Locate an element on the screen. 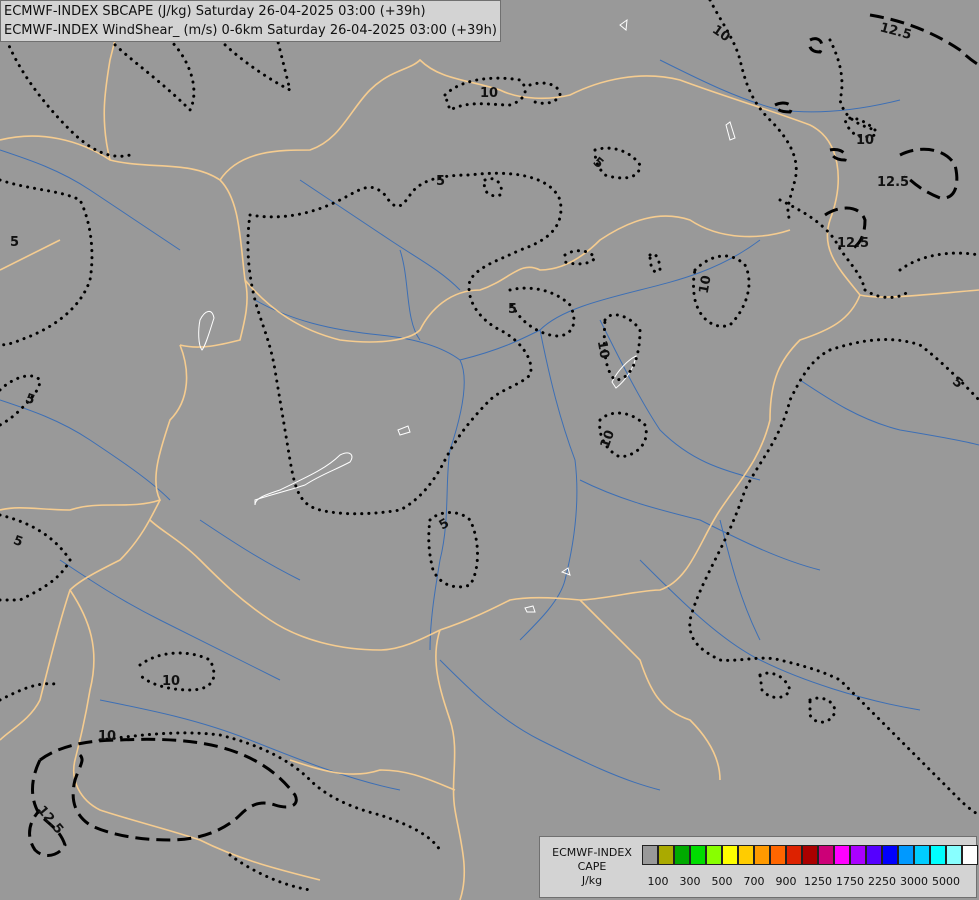  legend-tick-label: 5000 is located at coordinates (946, 881).